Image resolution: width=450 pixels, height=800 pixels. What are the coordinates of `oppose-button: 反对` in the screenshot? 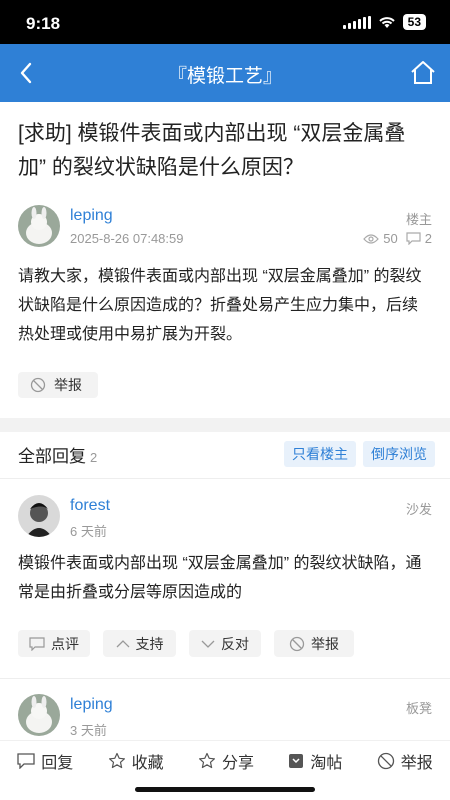 It's located at (225, 643).